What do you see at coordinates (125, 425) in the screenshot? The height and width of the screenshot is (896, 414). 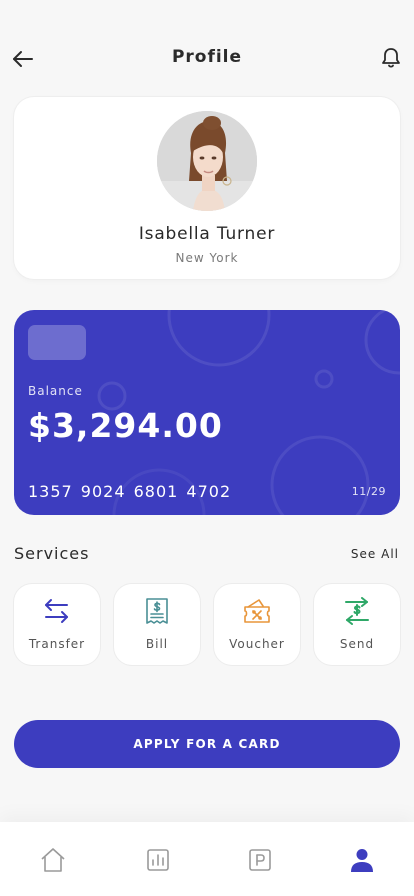 I see `balance-amount: $3,294.00` at bounding box center [125, 425].